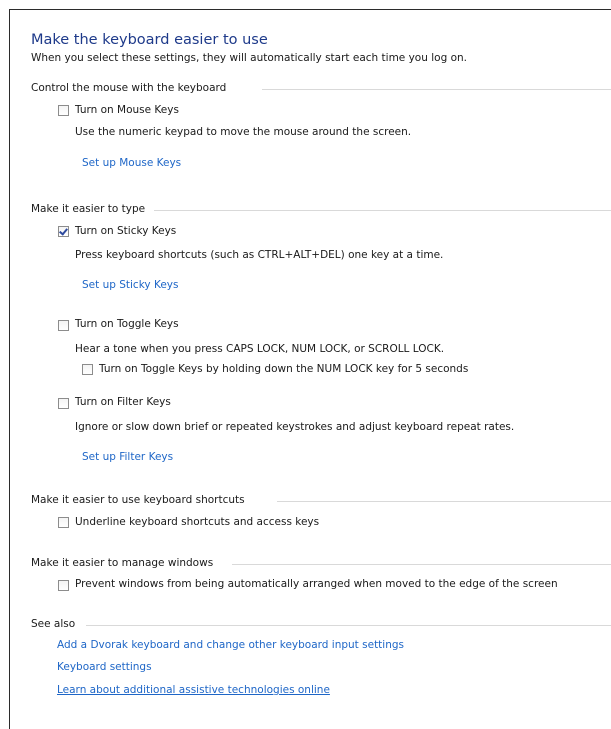 Image resolution: width=611 pixels, height=729 pixels. I want to click on toggle-keys-numlock-checkbox, so click(87, 369).